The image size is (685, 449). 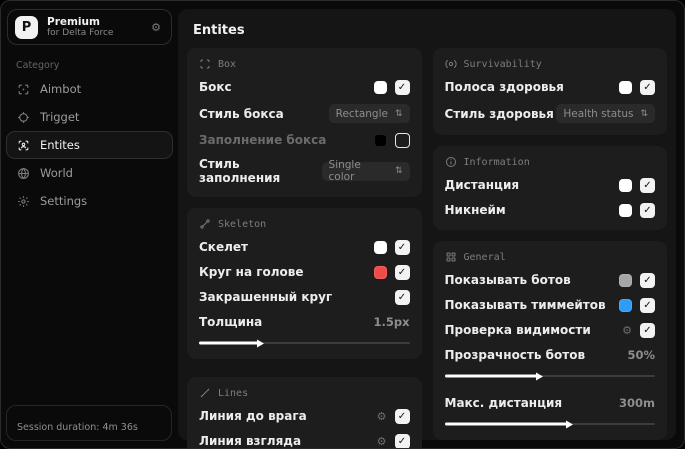 I want to click on setting-row: Линия до врага ⚙ ✓, so click(x=304, y=416).